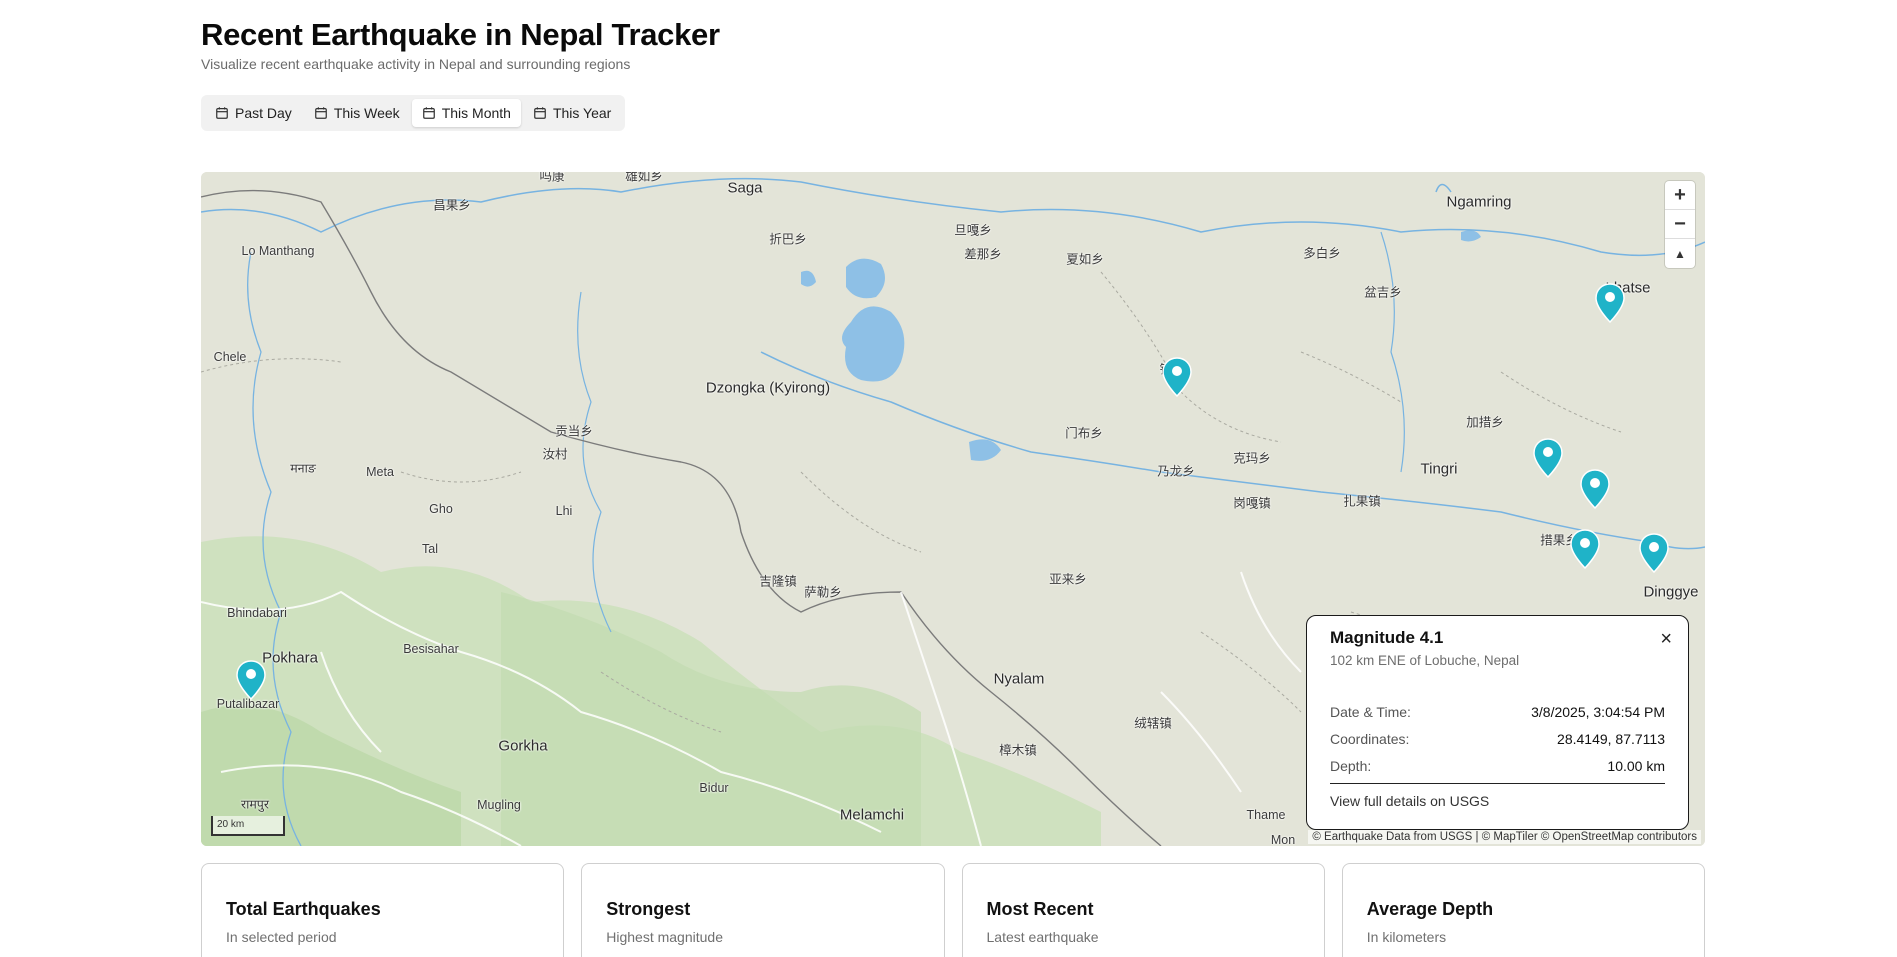 The height and width of the screenshot is (957, 1897). What do you see at coordinates (1497, 712) in the screenshot?
I see `popup-row-datetime: Date & Time: 3/8/2025, 3:04:54 PM` at bounding box center [1497, 712].